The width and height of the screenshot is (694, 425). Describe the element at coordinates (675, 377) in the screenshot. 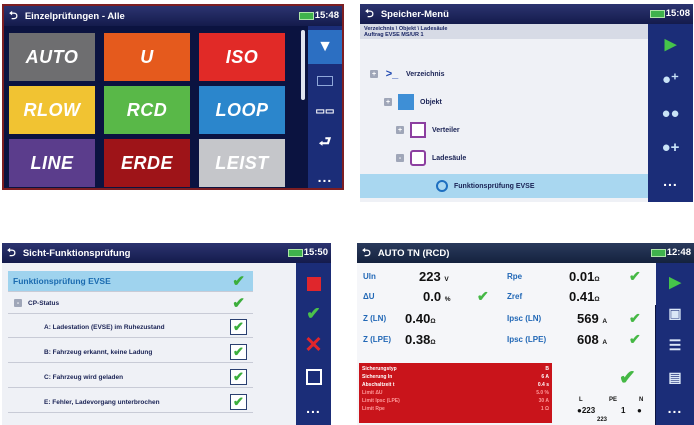

I see `comment-icon: ▤` at that location.